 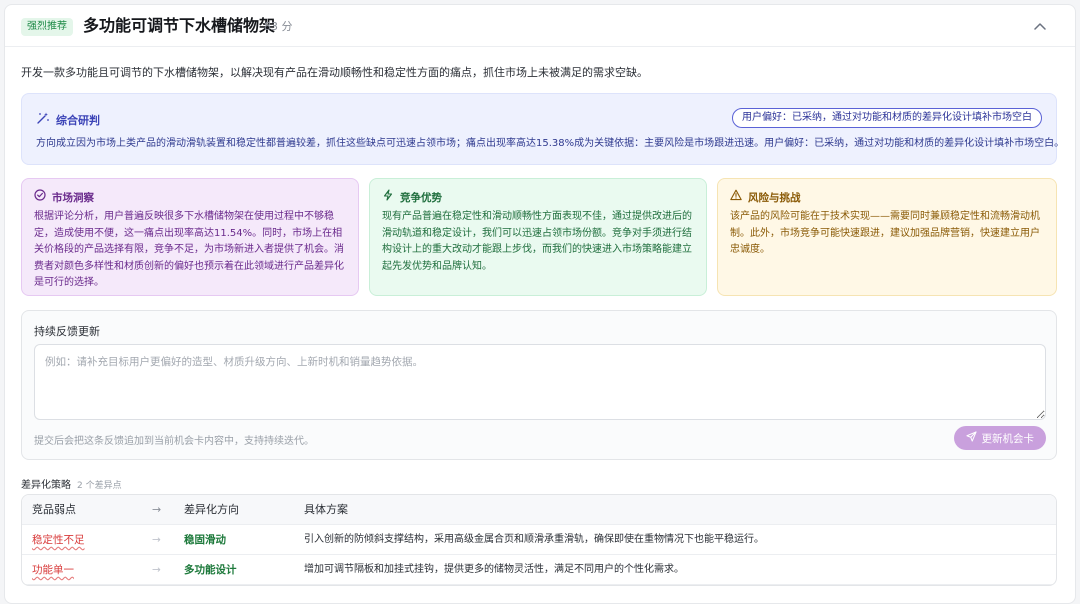 What do you see at coordinates (71, 483) in the screenshot?
I see `strategy-header: 差异化策略 2 个差异点` at bounding box center [71, 483].